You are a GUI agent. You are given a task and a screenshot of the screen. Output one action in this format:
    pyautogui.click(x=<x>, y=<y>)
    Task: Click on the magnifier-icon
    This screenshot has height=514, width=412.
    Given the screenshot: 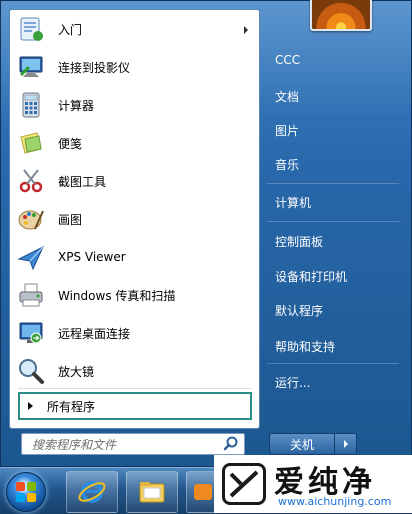 What is the action you would take?
    pyautogui.click(x=31, y=371)
    